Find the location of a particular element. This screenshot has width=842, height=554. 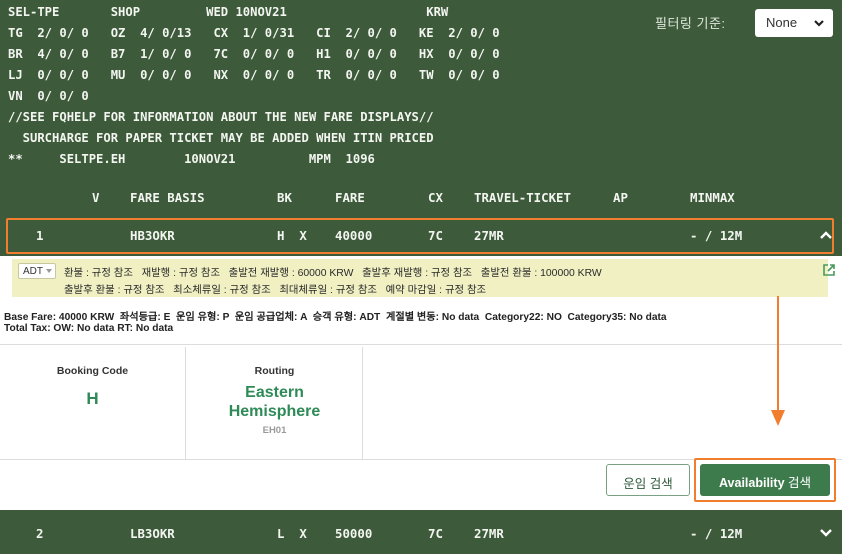

terminal-line: ** SELTPE.EH 10NOV21 MPM 1096 is located at coordinates (191, 159).